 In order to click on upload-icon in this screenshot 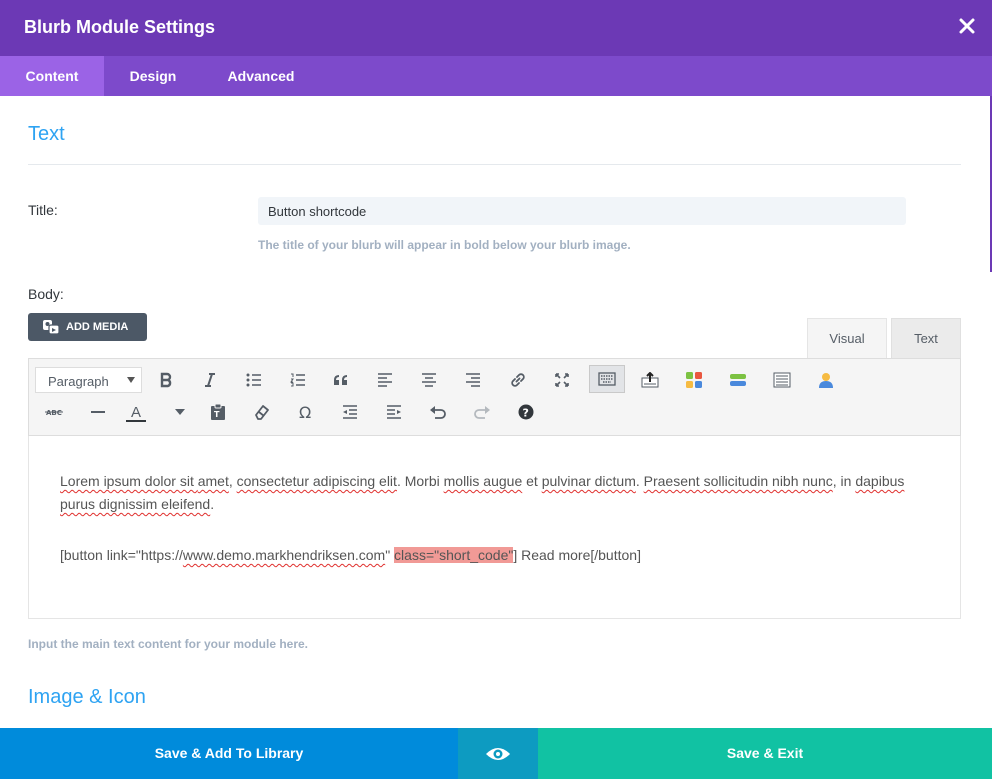, I will do `click(650, 380)`.